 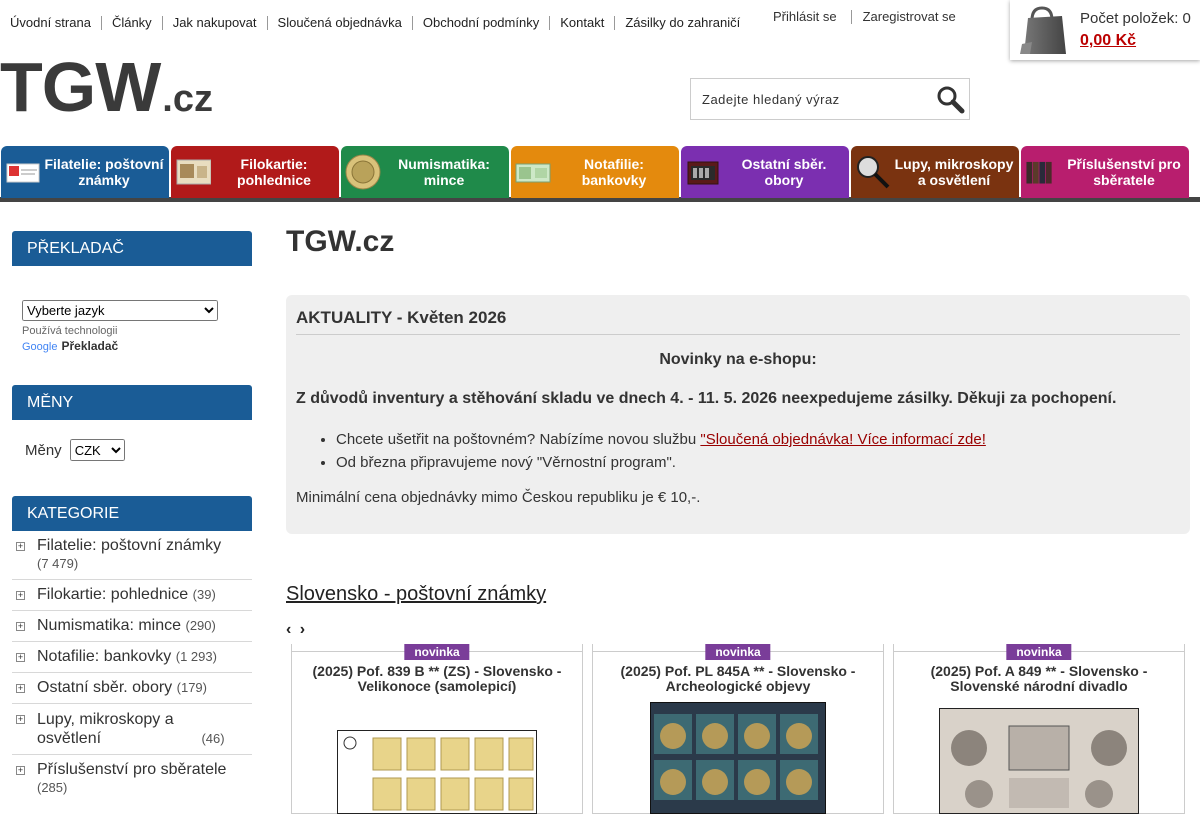 I want to click on login-link: Přihlásit se, so click(x=807, y=17).